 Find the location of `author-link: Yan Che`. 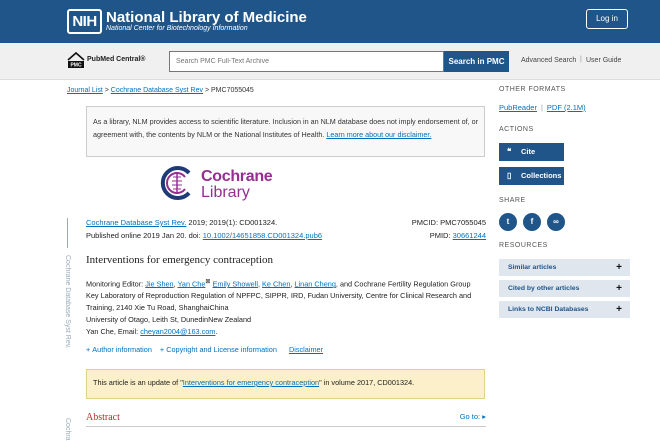

author-link: Yan Che is located at coordinates (192, 283).